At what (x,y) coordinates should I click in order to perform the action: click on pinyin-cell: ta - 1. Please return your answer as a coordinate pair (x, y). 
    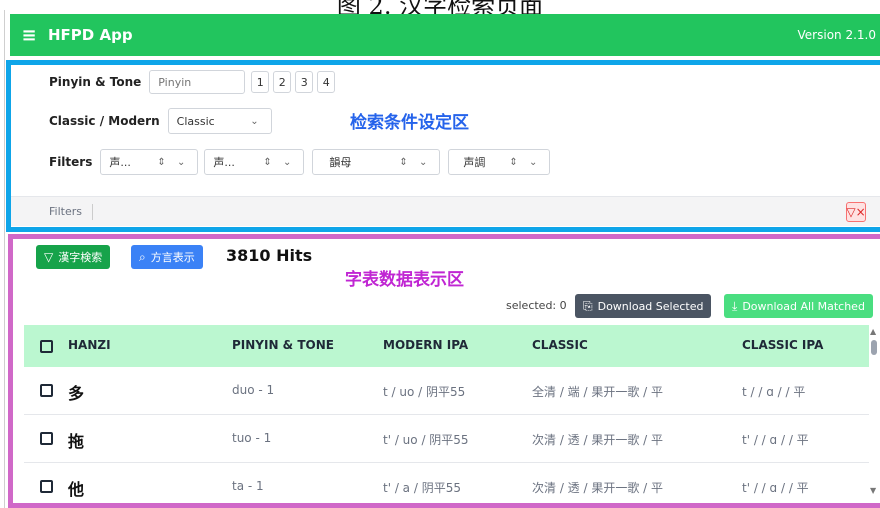
    Looking at the image, I should click on (248, 486).